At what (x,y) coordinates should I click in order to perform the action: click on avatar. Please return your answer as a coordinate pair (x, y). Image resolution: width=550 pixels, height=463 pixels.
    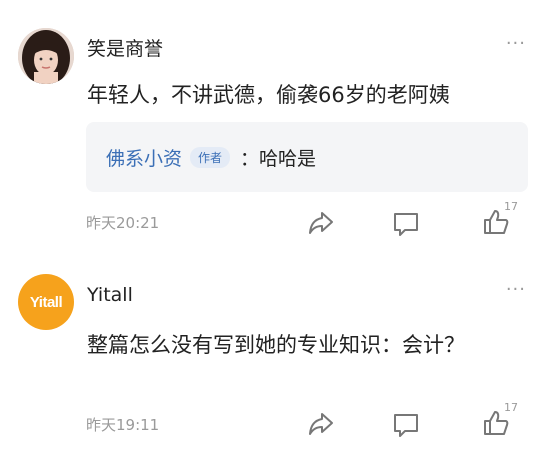
    Looking at the image, I should click on (46, 56).